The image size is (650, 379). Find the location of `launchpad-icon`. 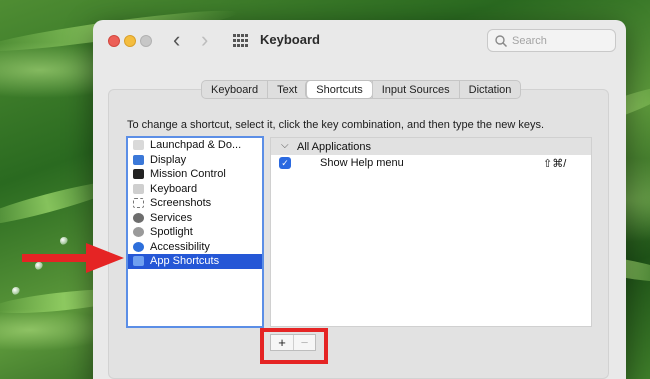

launchpad-icon is located at coordinates (138, 145).